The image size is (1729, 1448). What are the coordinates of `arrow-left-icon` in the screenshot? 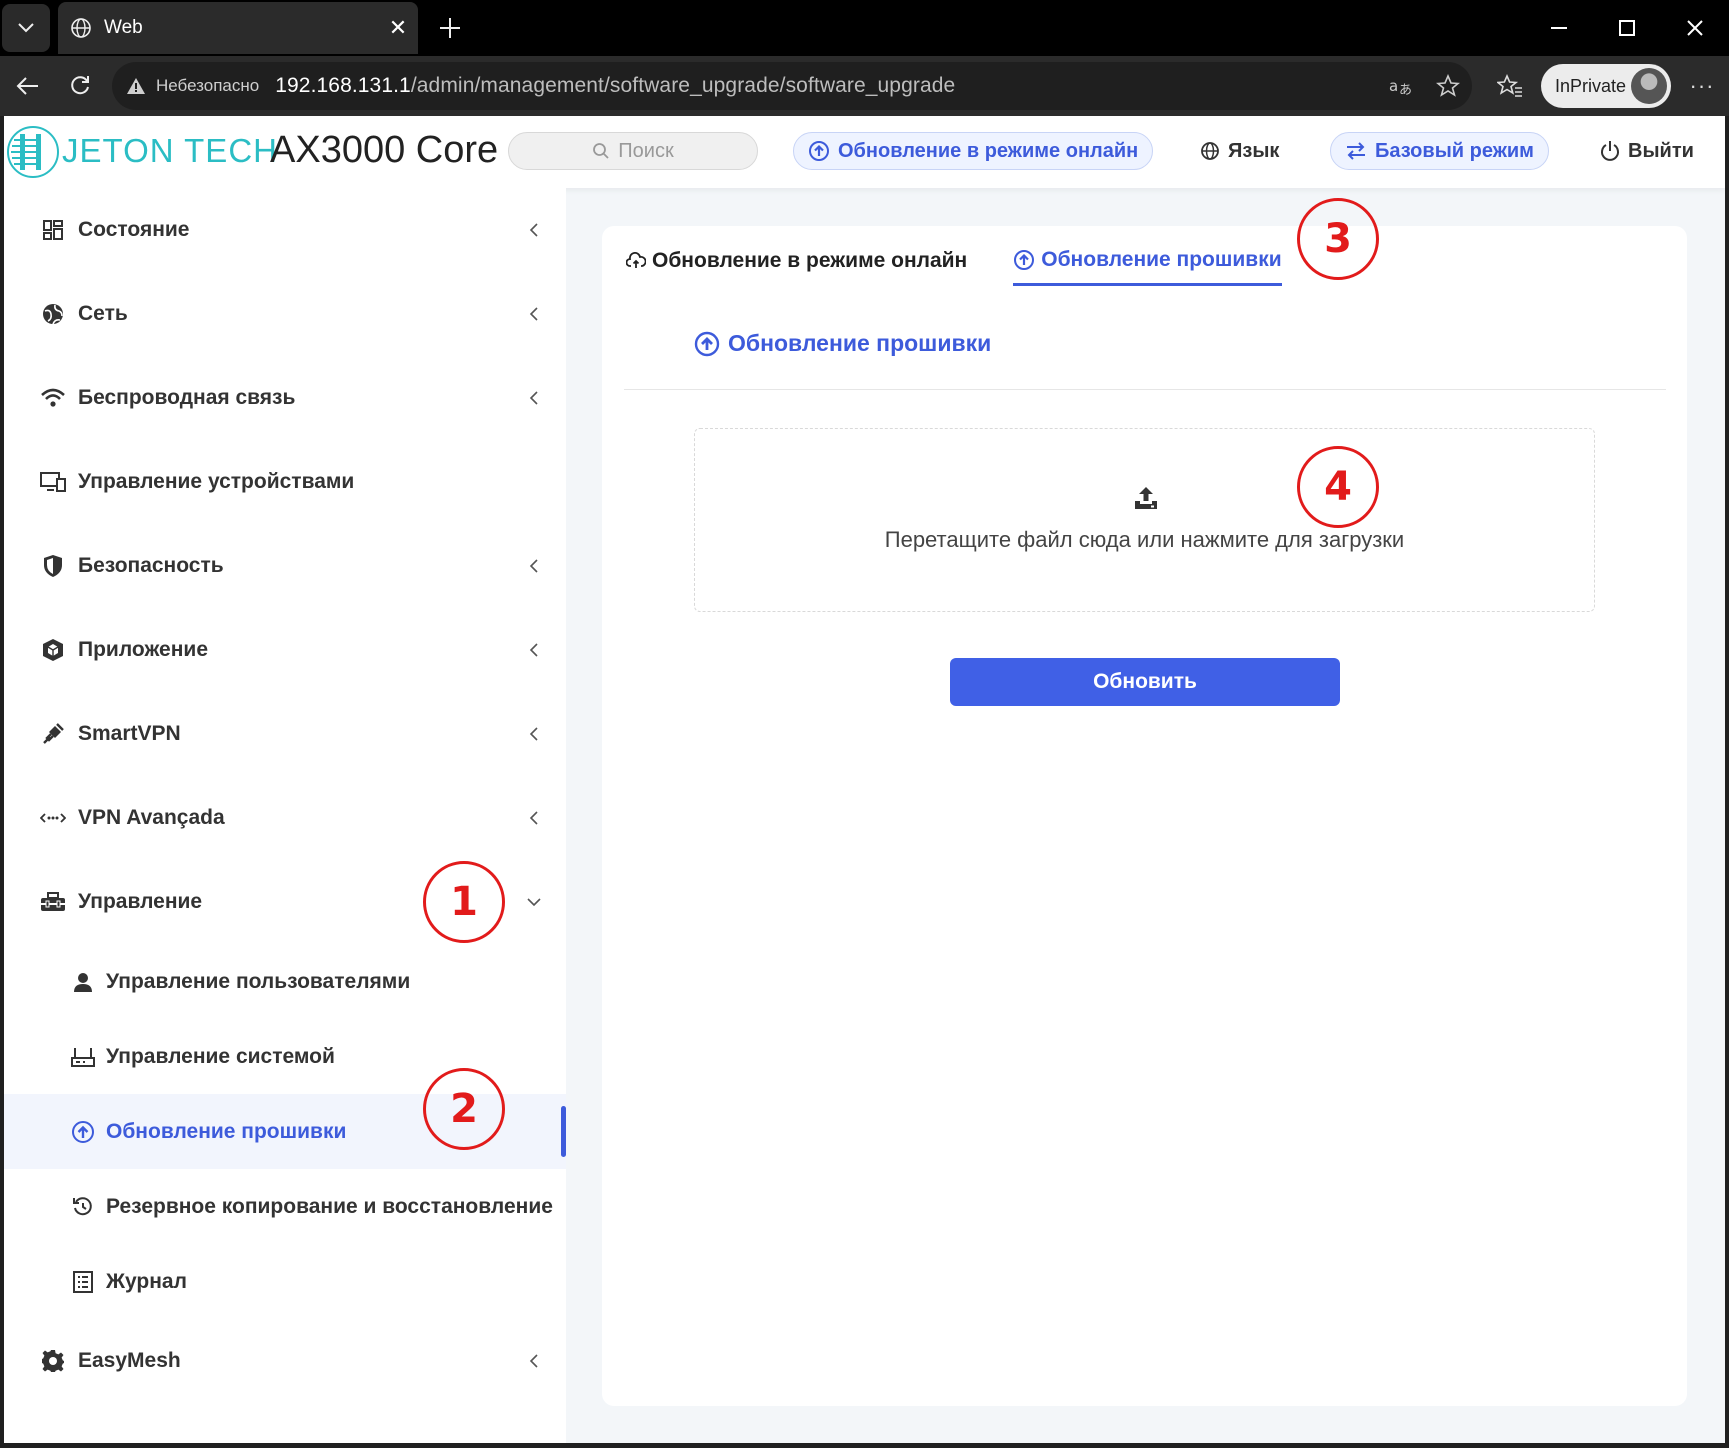 It's located at (27, 86).